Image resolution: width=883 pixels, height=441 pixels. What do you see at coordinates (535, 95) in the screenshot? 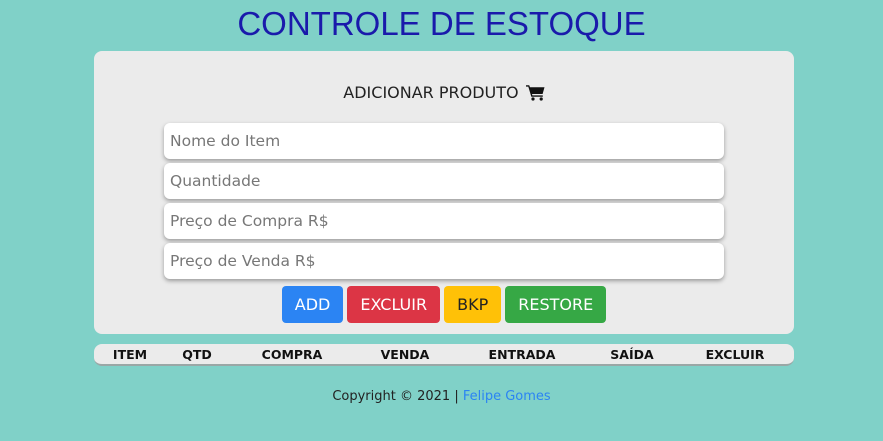
I see `shopping-cart-icon` at bounding box center [535, 95].